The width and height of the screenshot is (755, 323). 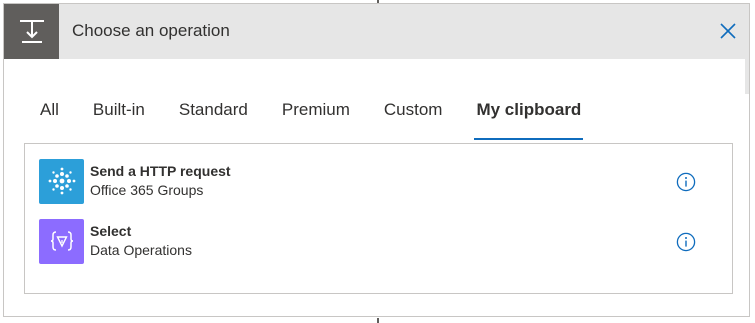 What do you see at coordinates (160, 181) in the screenshot?
I see `list-item-text: Send a HTTP request Office 365 Groups` at bounding box center [160, 181].